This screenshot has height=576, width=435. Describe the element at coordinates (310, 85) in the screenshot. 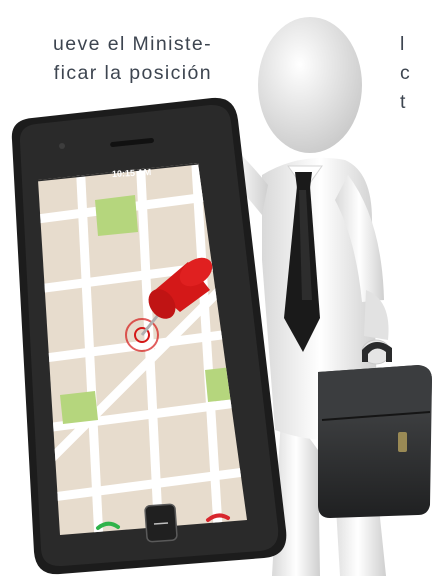

I see `head` at that location.